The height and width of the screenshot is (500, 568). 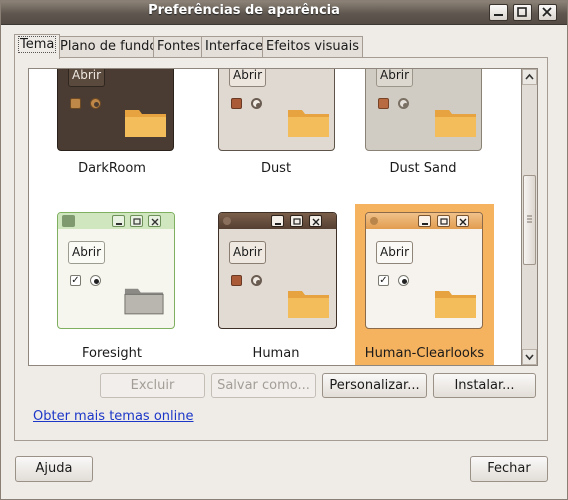 I want to click on theme-item-dust: Abrir Dust, so click(x=276, y=130).